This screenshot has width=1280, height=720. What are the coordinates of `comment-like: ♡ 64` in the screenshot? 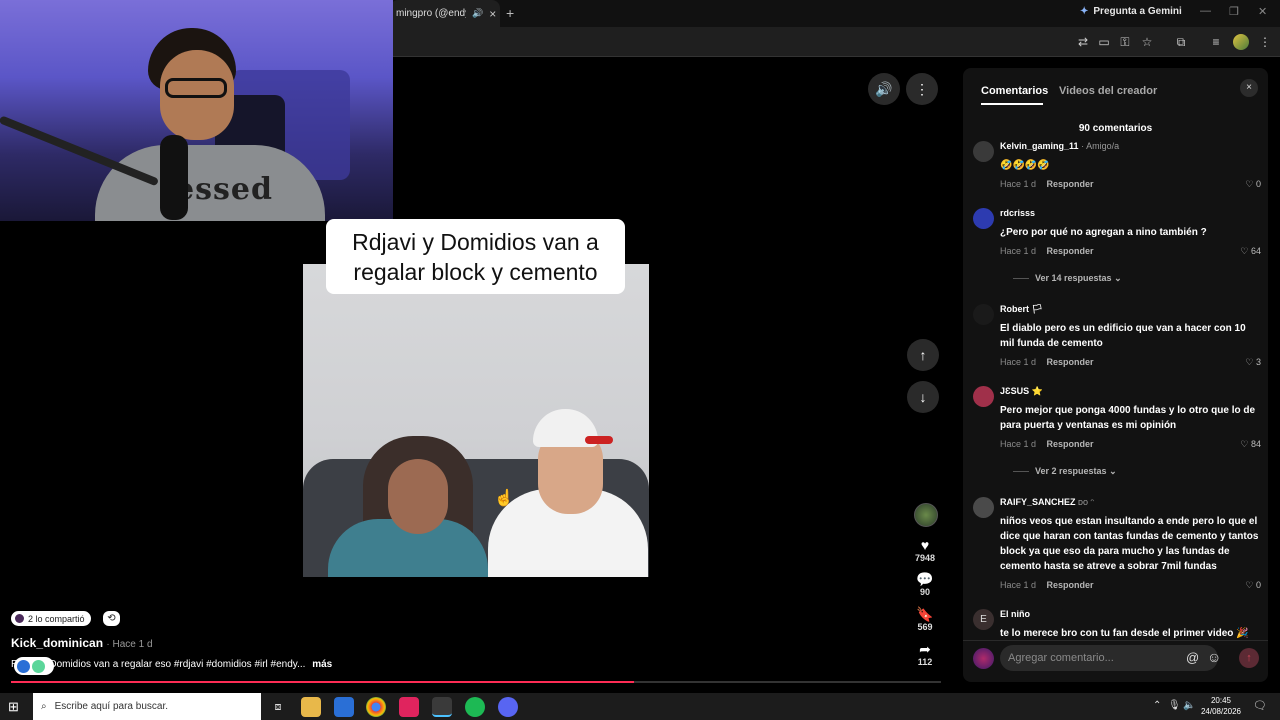 It's located at (1250, 251).